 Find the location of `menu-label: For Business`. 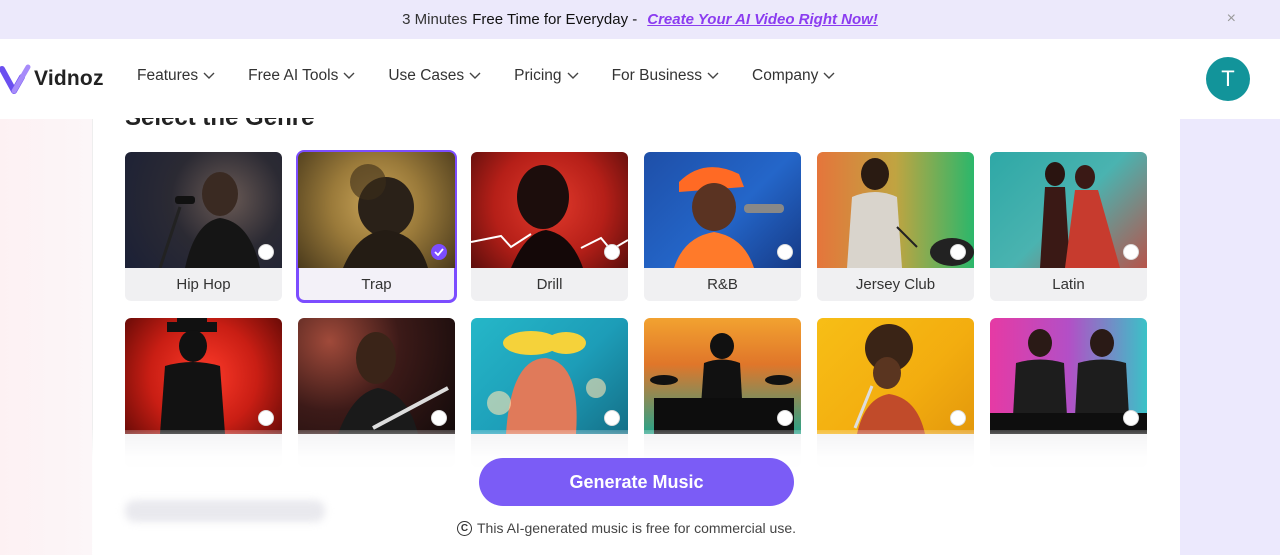

menu-label: For Business is located at coordinates (657, 75).